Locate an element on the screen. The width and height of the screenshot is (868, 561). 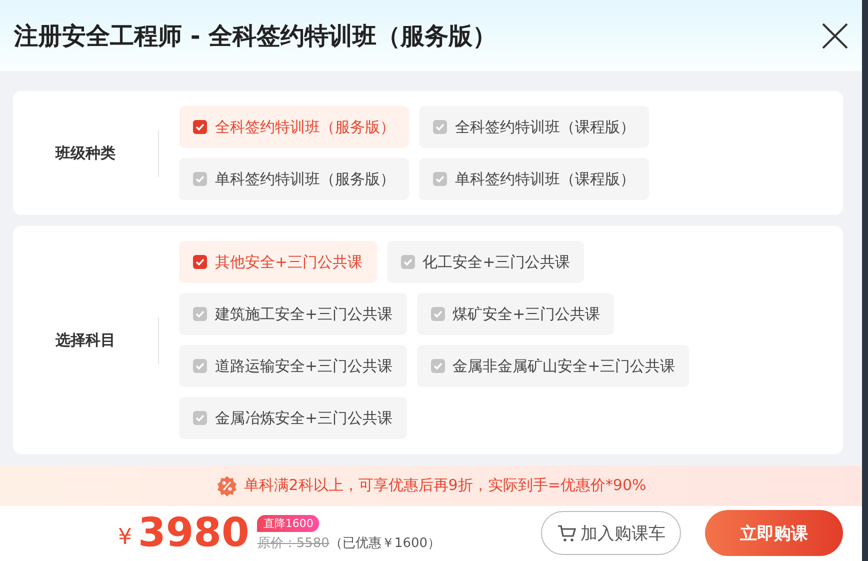
original-price: 原价：5580 is located at coordinates (293, 543).